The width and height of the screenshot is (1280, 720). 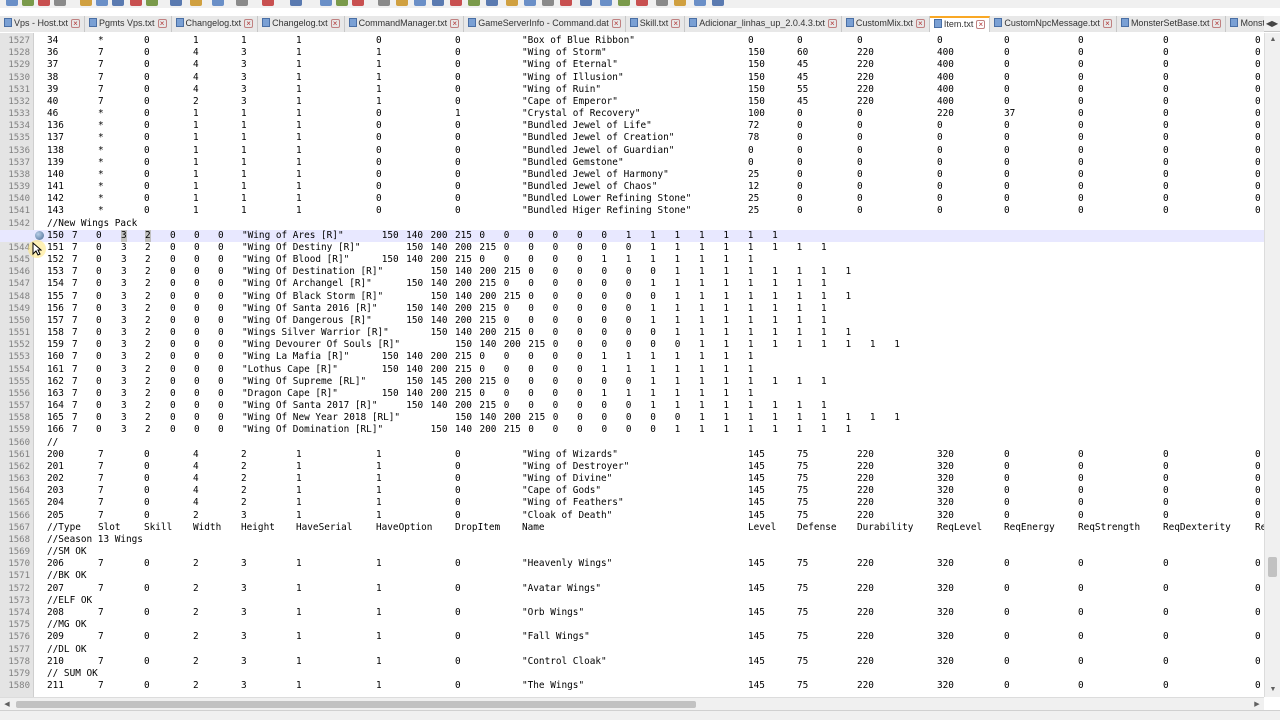 What do you see at coordinates (632, 613) in the screenshot?
I see `code-line: 208 7 0 2 3 1 1 0 "Orb Wings" 145 75 220 320 0 0 0 0` at bounding box center [632, 613].